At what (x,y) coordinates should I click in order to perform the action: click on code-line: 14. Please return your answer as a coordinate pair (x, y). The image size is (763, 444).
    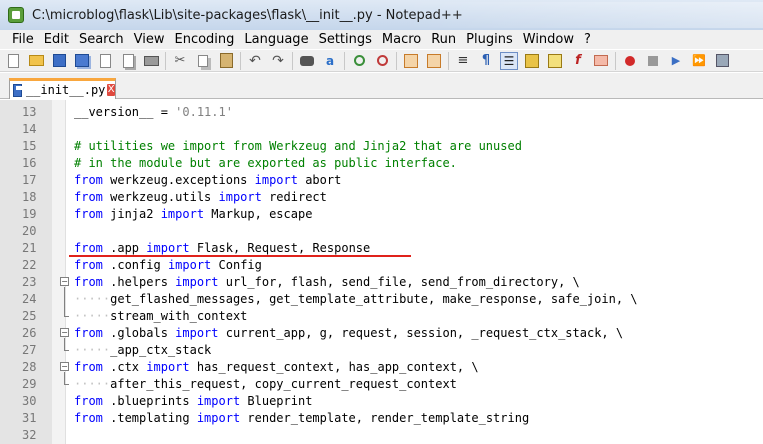
    Looking at the image, I should click on (381, 129).